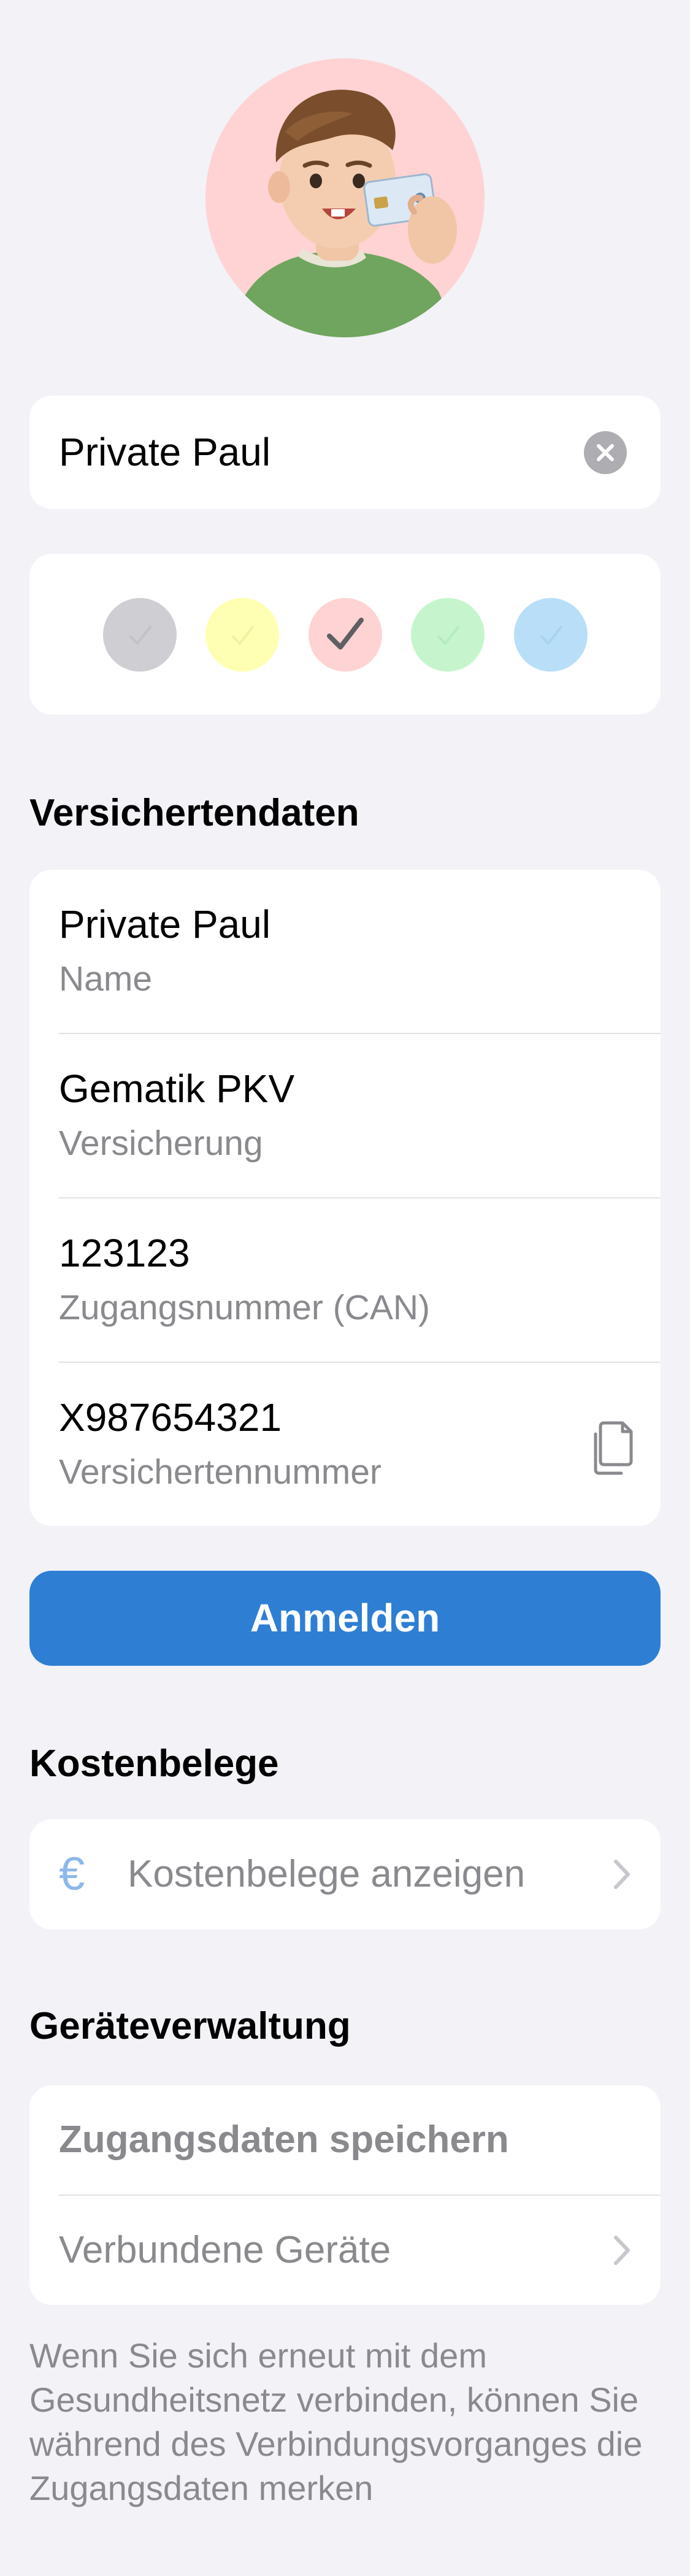  I want to click on color-swatch-red-selected, so click(345, 635).